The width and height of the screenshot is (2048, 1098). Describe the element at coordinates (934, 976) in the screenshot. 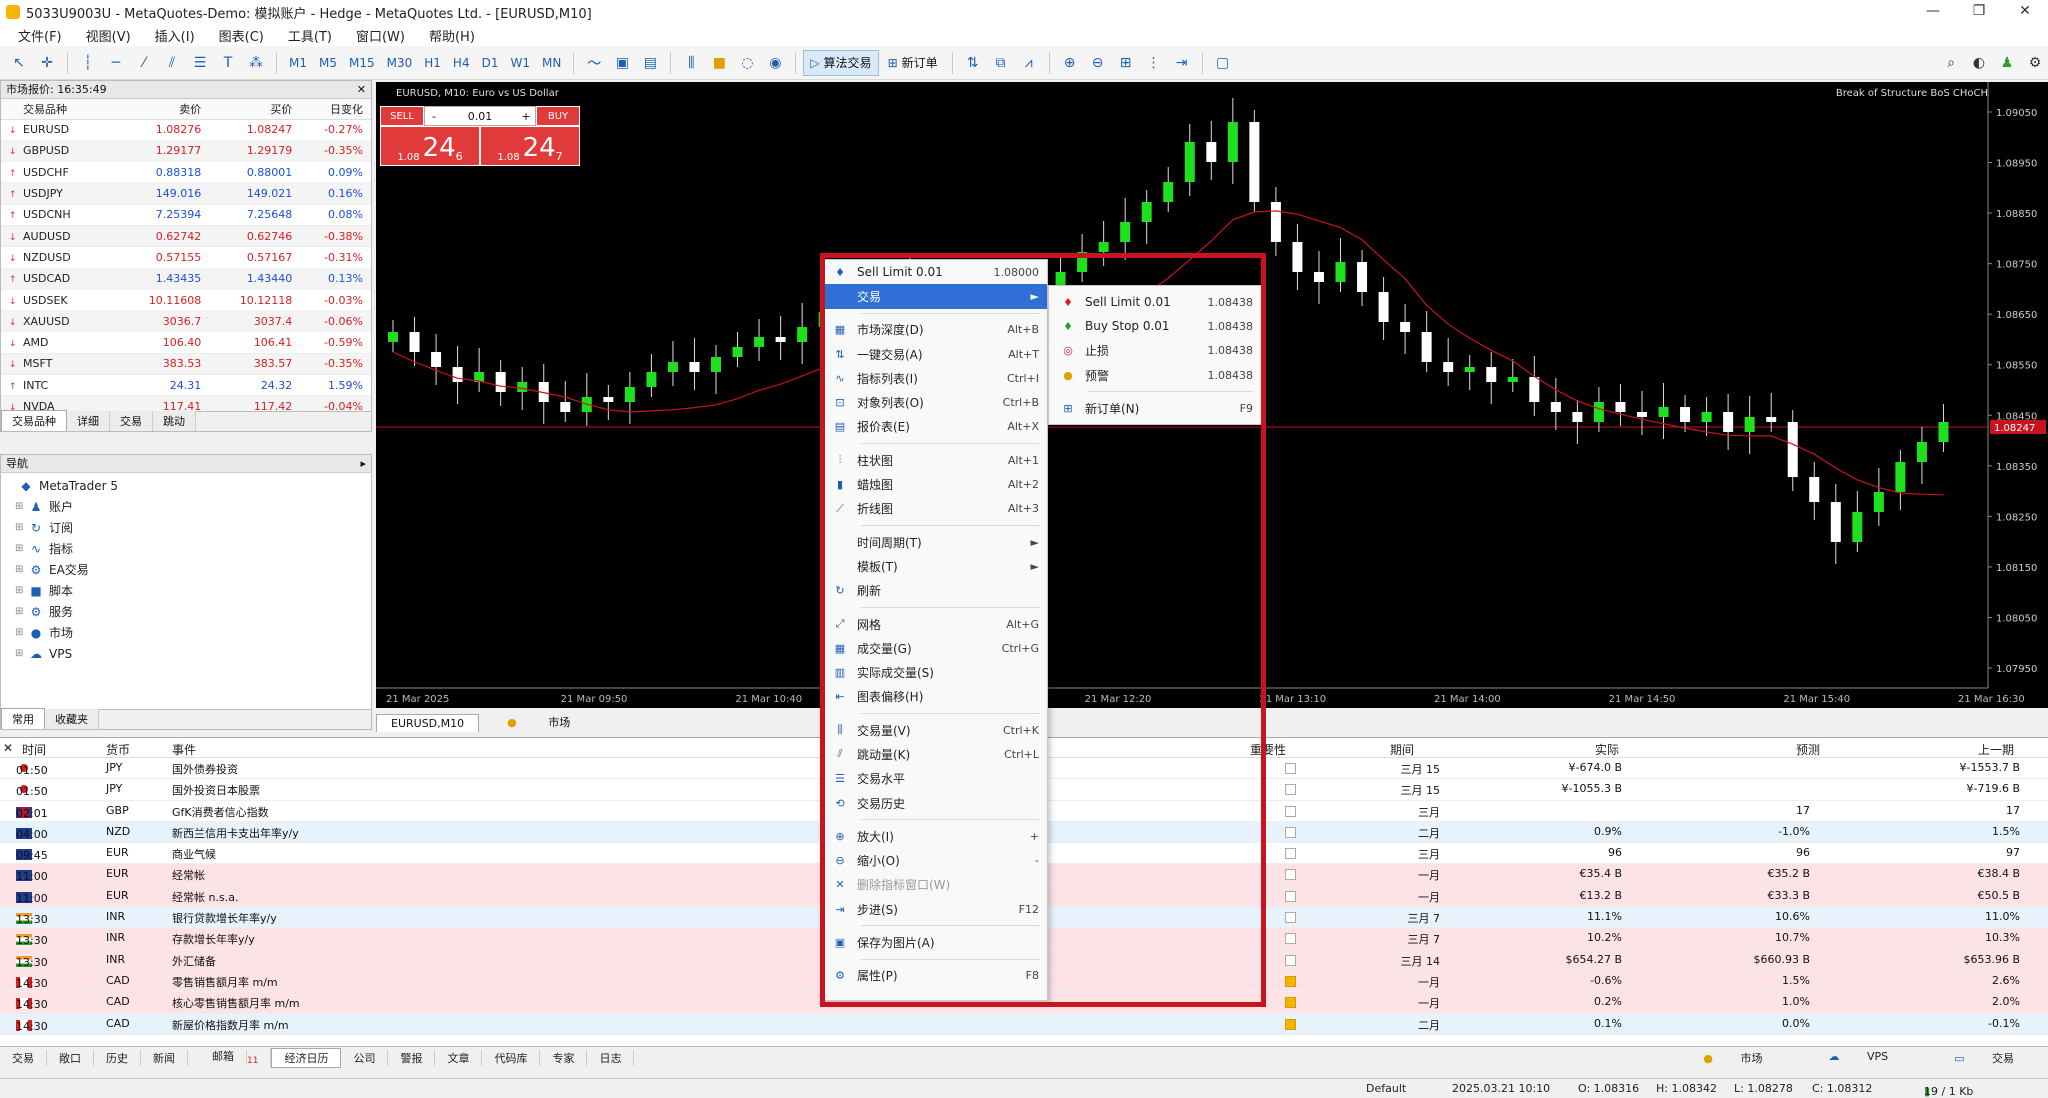

I see `context-menu-item: ⚙ 属性(P) F8` at that location.